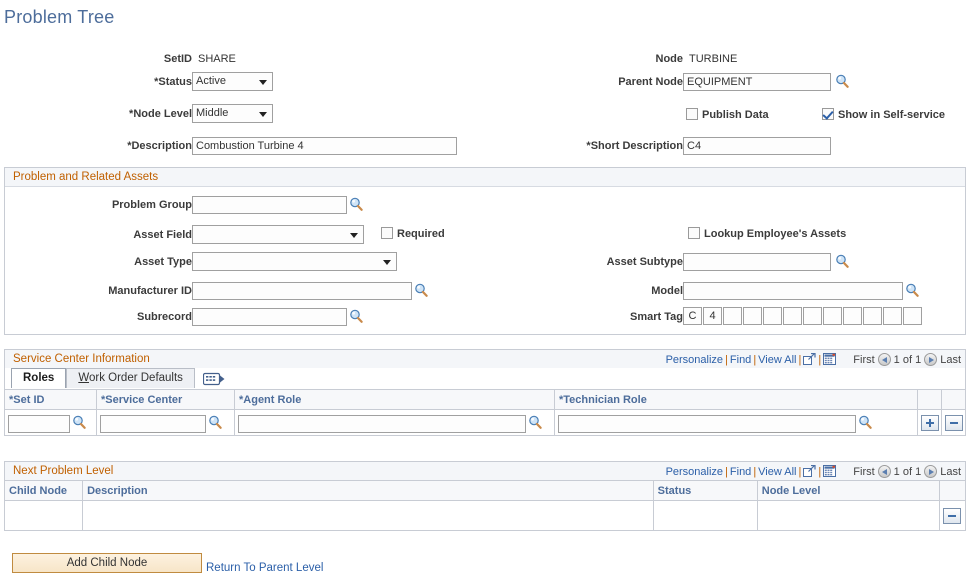  Describe the element at coordinates (694, 233) in the screenshot. I see `lookup-employee-assets-box` at that location.